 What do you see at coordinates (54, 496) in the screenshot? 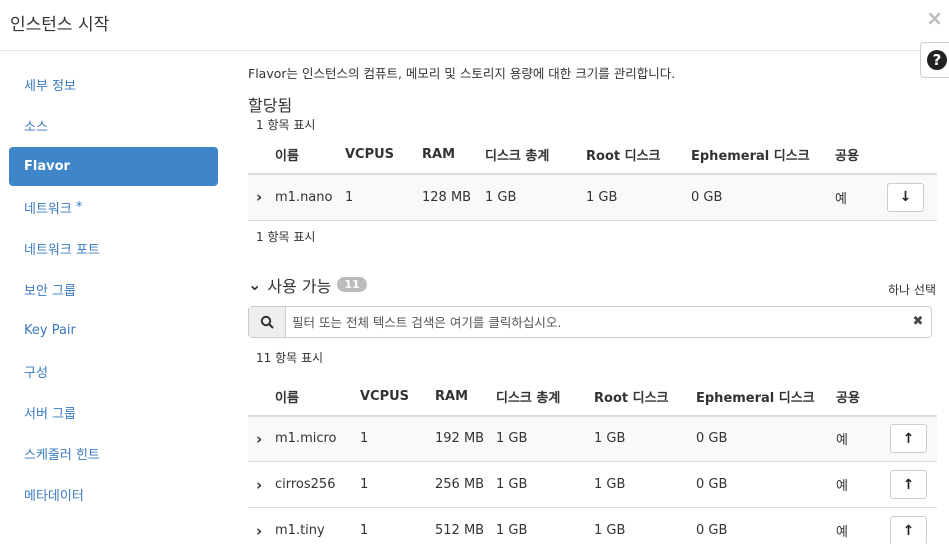
I see `sidebar-item-label: 메타데이터` at bounding box center [54, 496].